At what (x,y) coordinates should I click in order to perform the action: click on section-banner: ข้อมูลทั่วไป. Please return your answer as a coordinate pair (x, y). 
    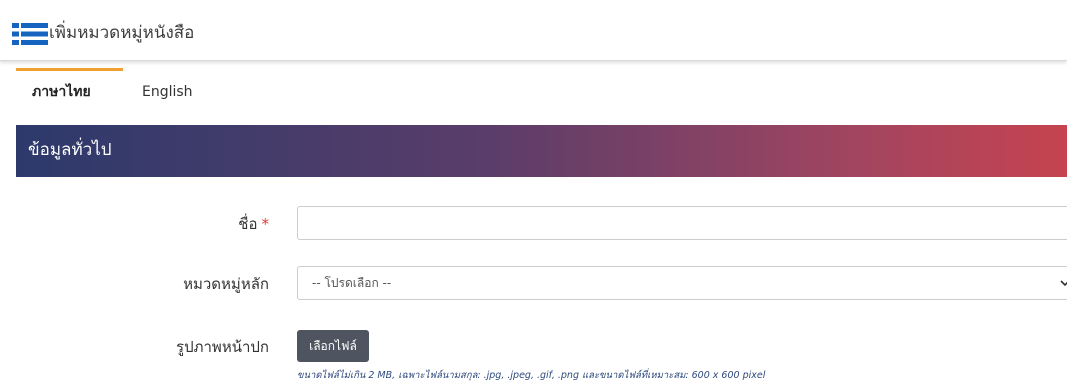
    Looking at the image, I should click on (541, 151).